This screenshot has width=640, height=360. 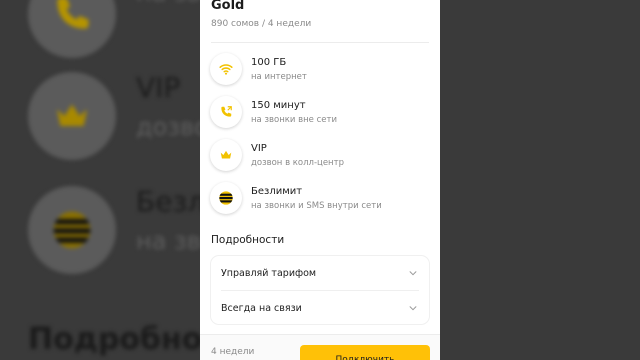 What do you see at coordinates (320, 307) in the screenshot?
I see `accordion-always-connected: Всегда на связи` at bounding box center [320, 307].